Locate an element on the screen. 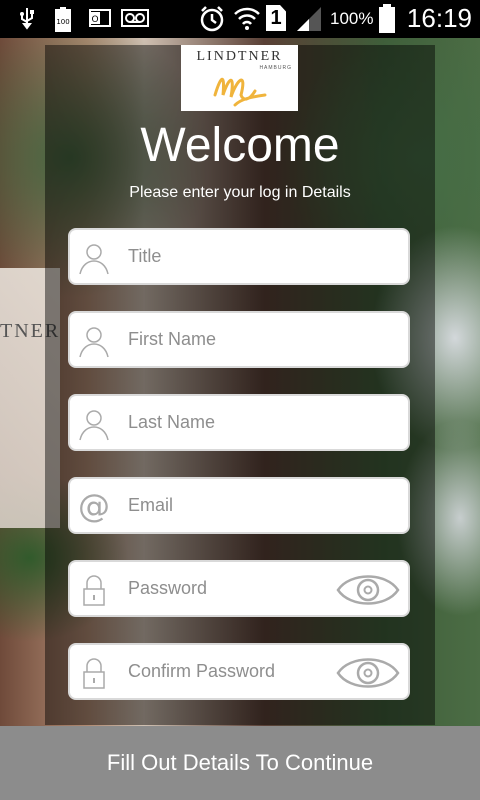 The height and width of the screenshot is (800, 480). password-field is located at coordinates (239, 588).